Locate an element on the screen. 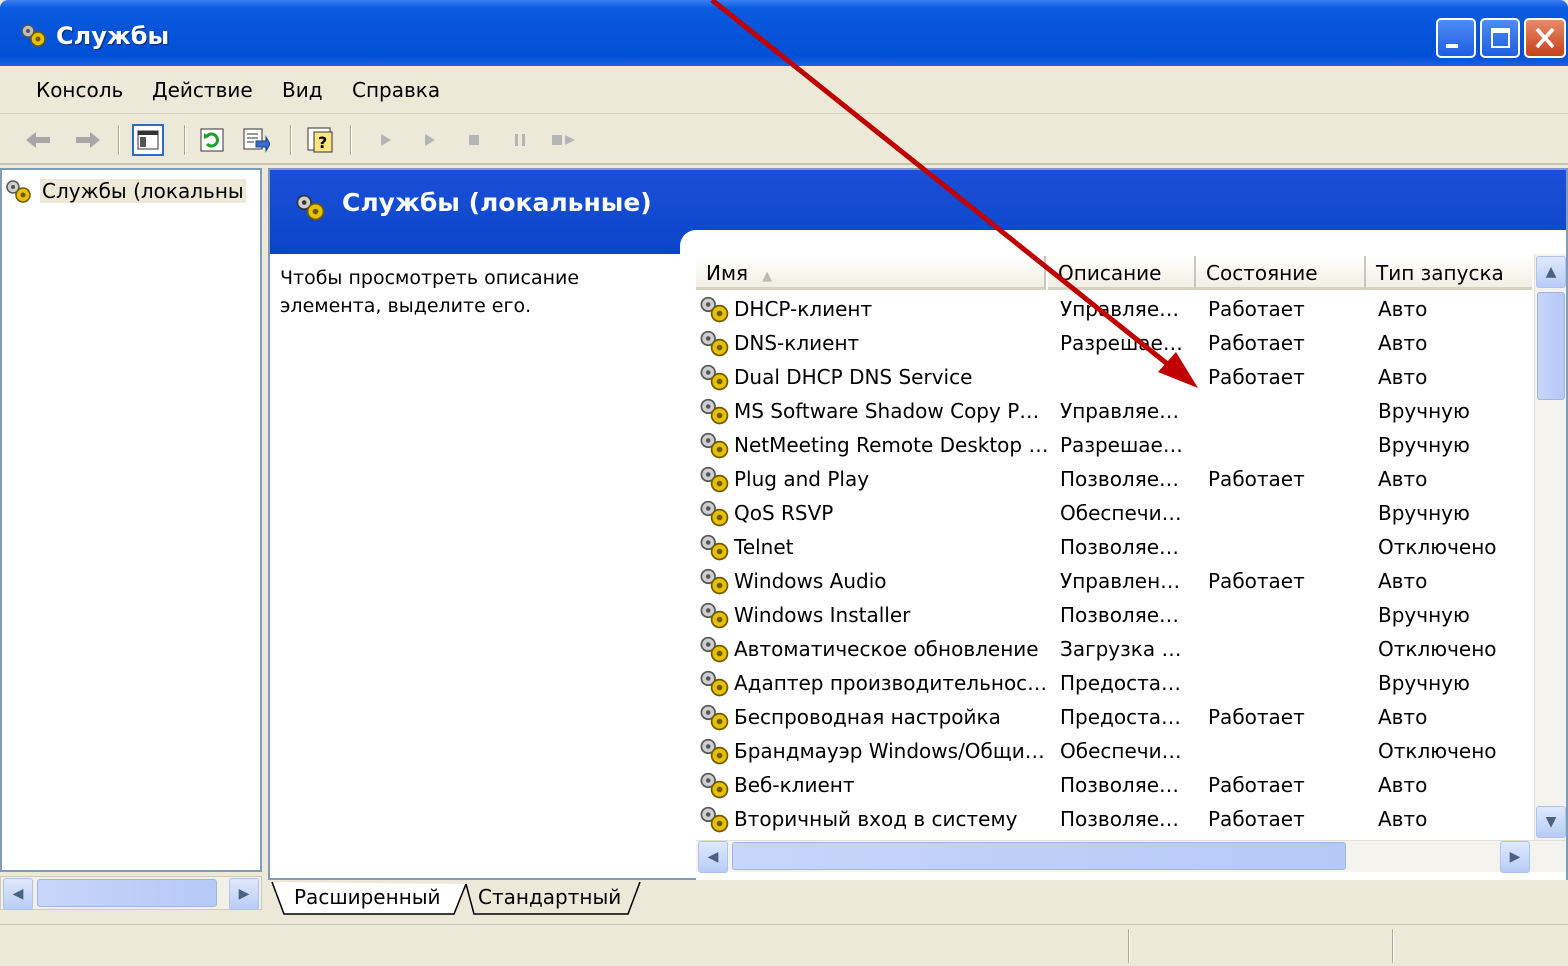  service-name-cell: Windows Installer is located at coordinates (873, 615).